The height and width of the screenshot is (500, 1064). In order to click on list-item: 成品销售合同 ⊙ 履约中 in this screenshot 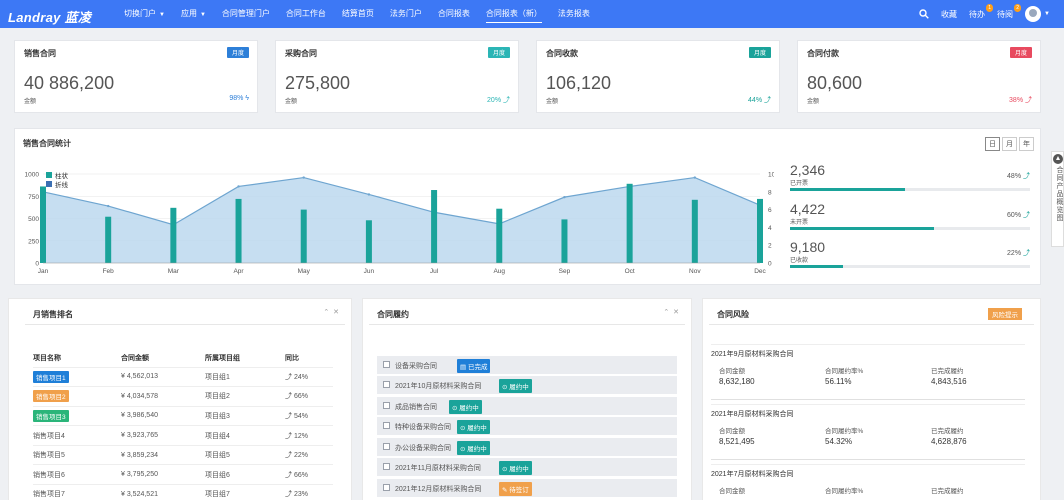, I will do `click(527, 406)`.